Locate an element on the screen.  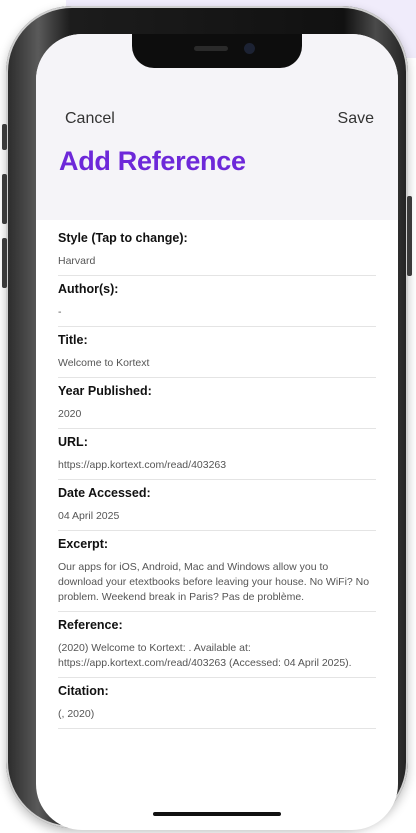
page-title: Add Reference is located at coordinates (152, 161).